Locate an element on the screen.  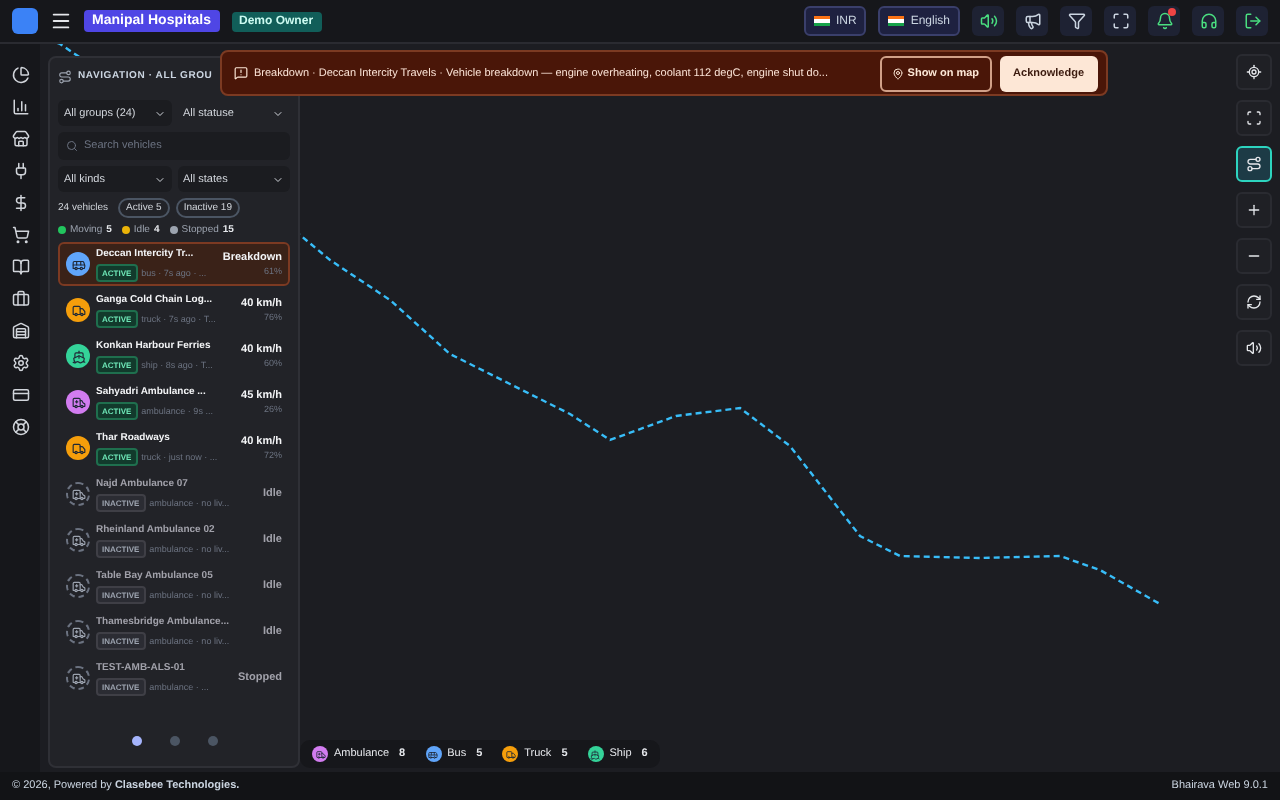
settings-button is located at coordinates (20, 363).